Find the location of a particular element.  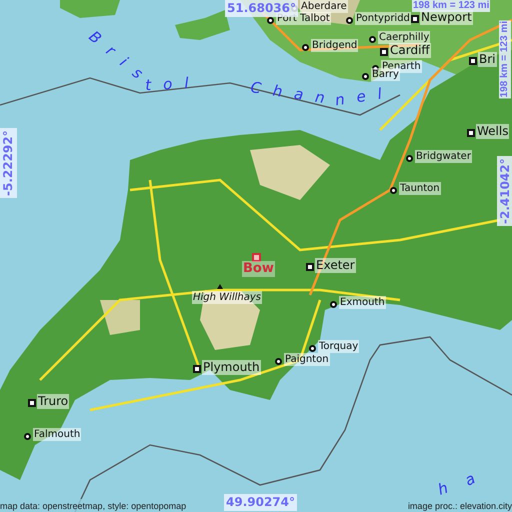

place-label: Wells is located at coordinates (493, 131).